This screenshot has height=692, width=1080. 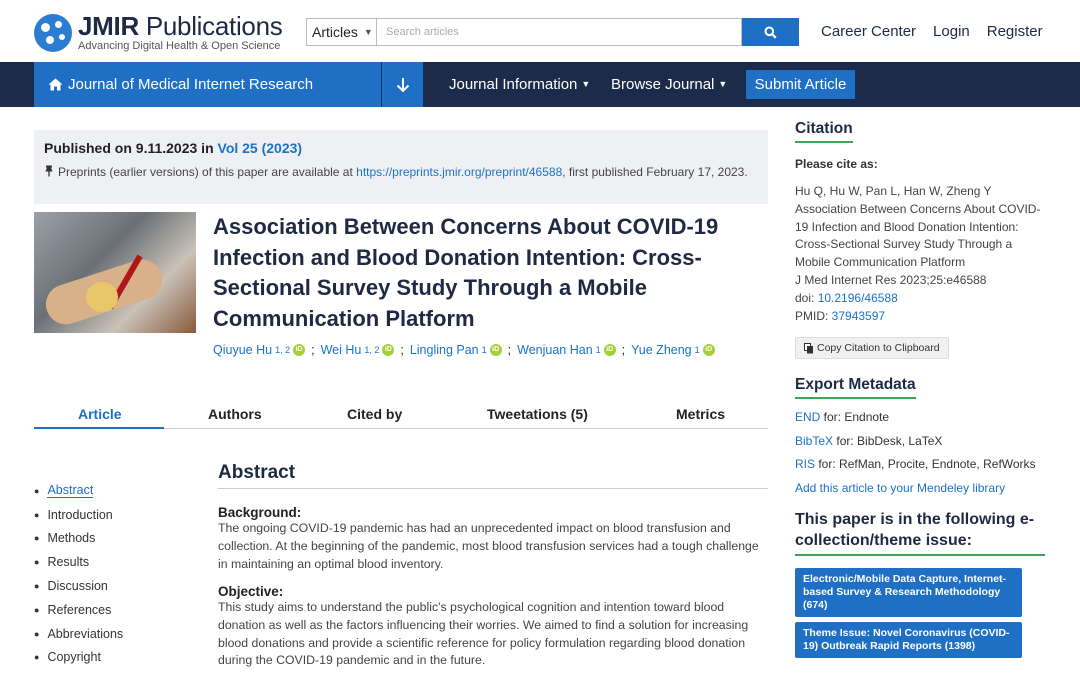 I want to click on submit-article-button: Submit Article, so click(x=800, y=84).